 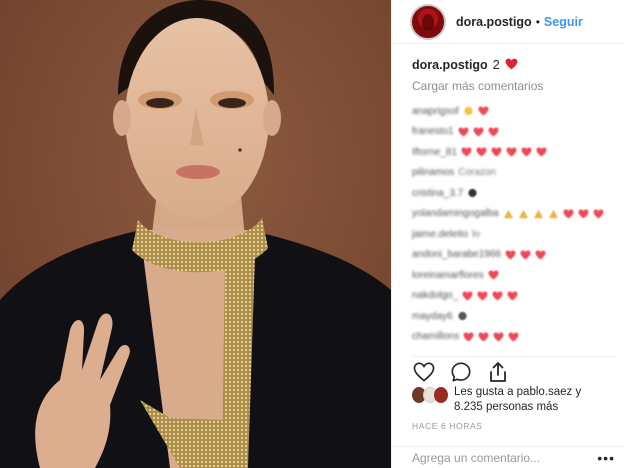 What do you see at coordinates (514, 87) in the screenshot?
I see `load-more-comments-link: Cargar más comentarios` at bounding box center [514, 87].